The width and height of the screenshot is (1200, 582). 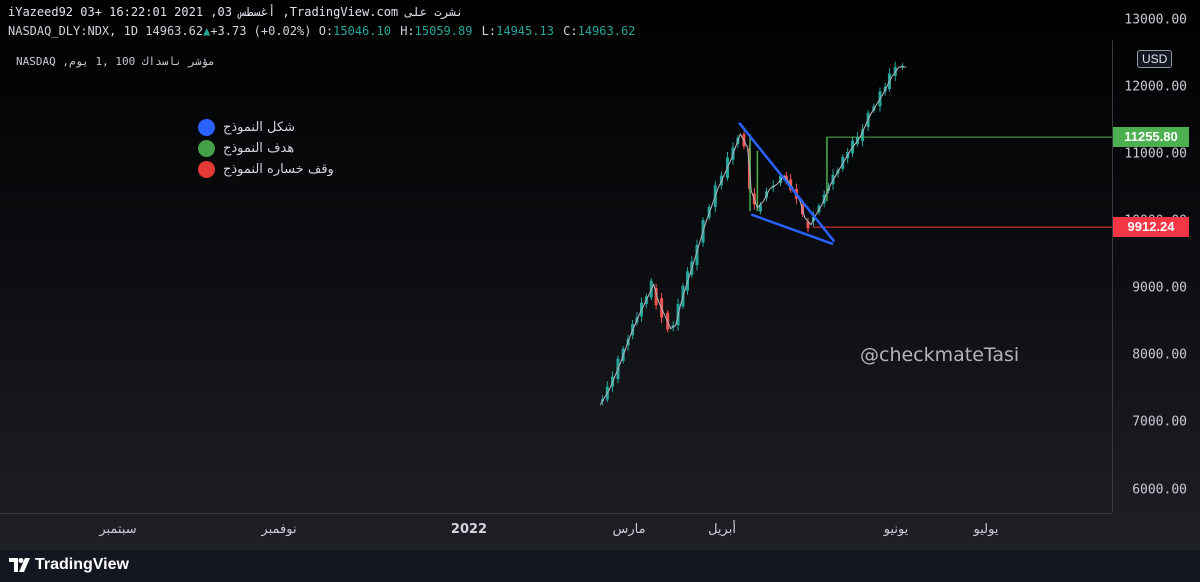 What do you see at coordinates (1151, 137) in the screenshot?
I see `target-price-label: 11255.80` at bounding box center [1151, 137].